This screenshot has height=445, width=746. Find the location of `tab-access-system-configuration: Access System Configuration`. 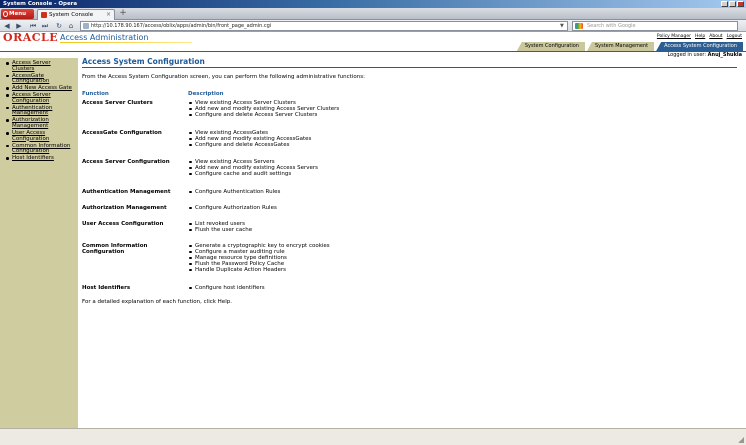

tab-access-system-configuration: Access System Configuration is located at coordinates (699, 46).